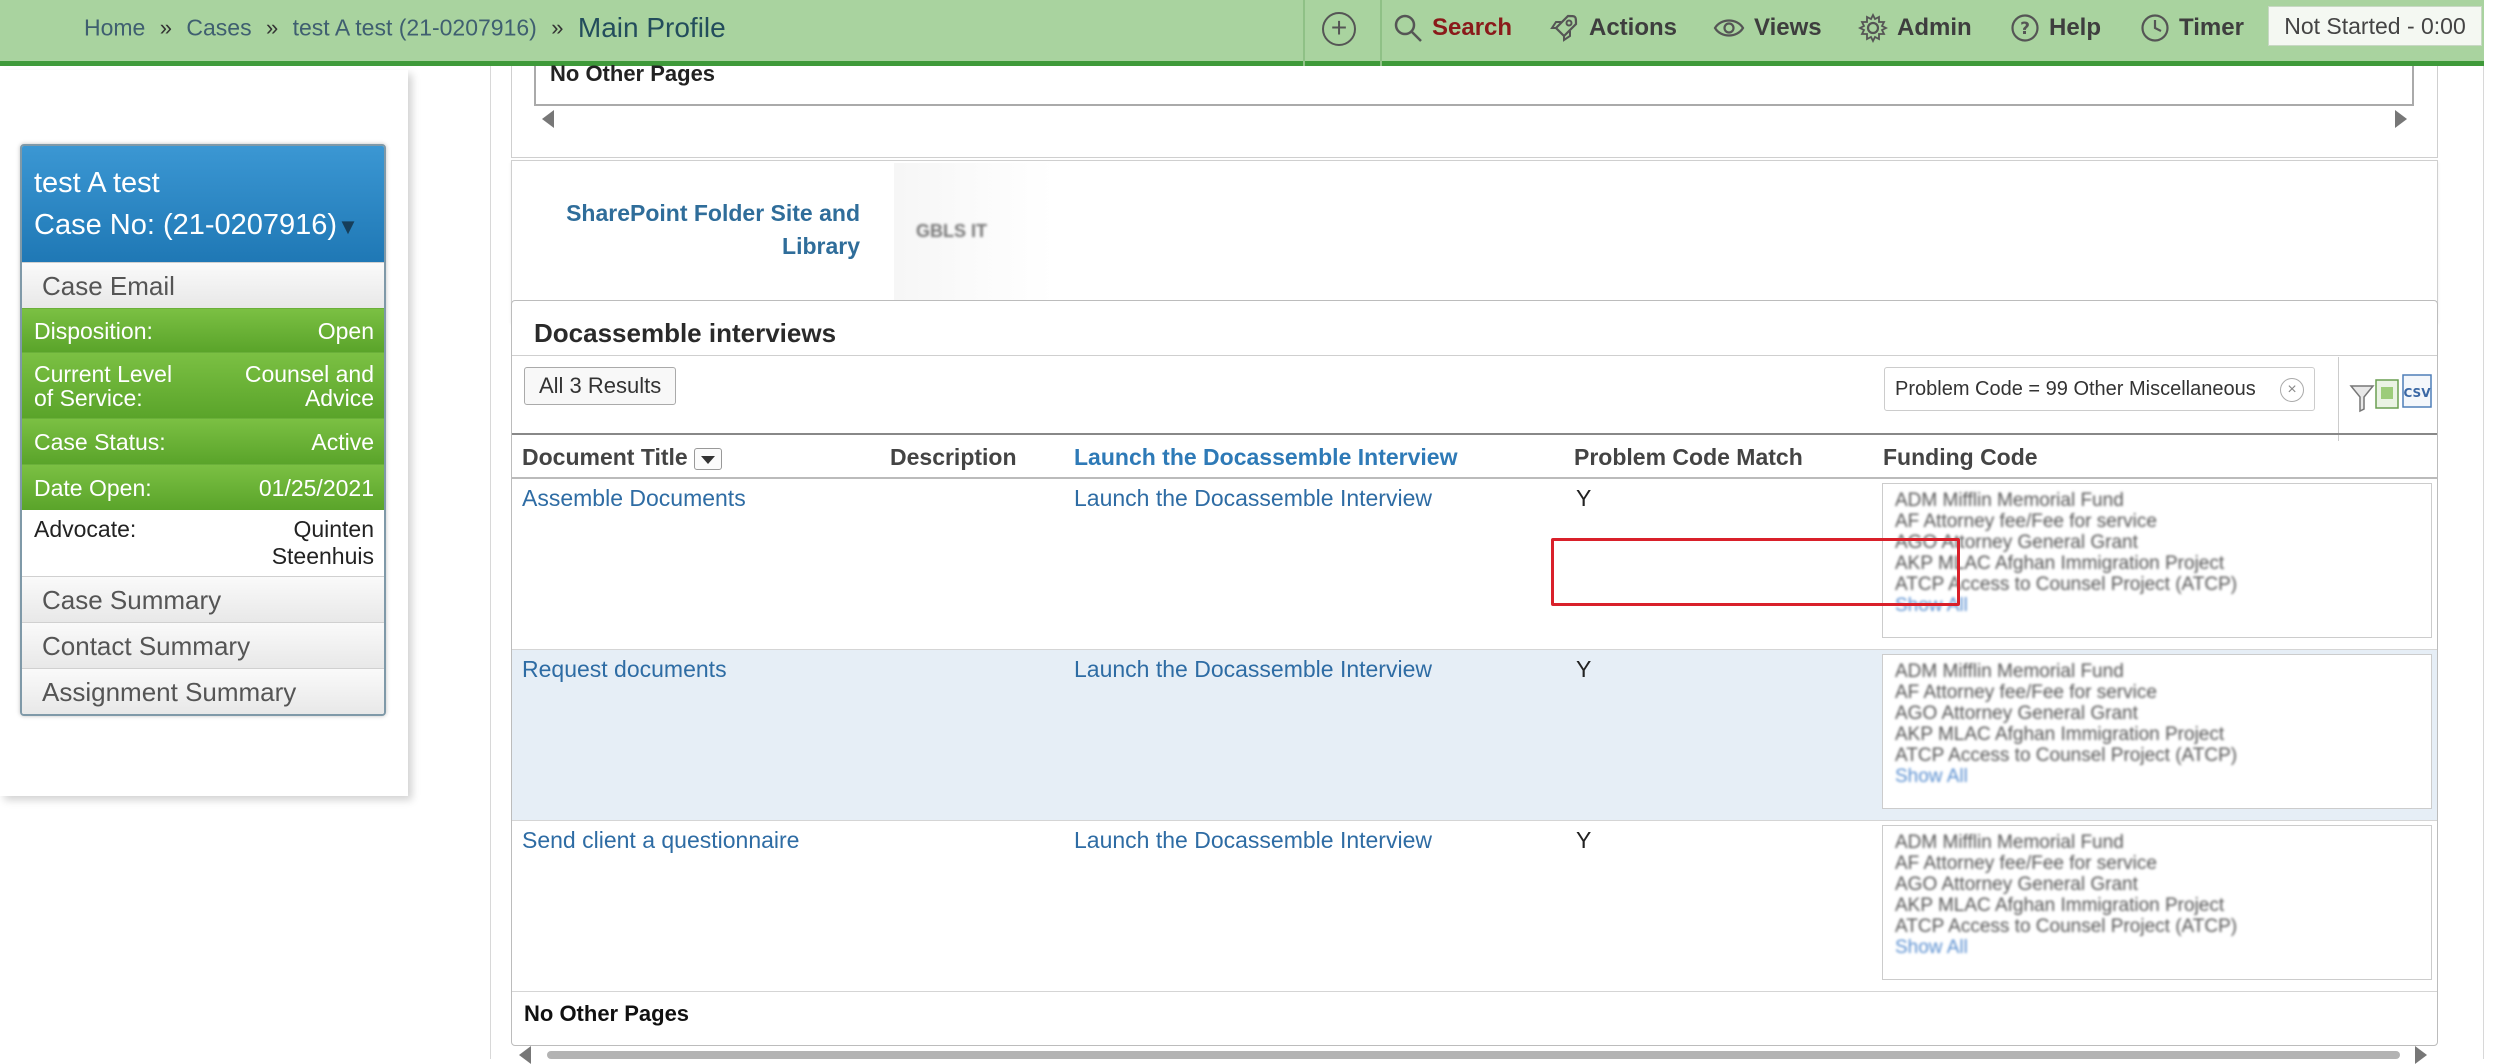 This screenshot has width=2500, height=1064. Describe the element at coordinates (951, 231) in the screenshot. I see `sharepoint-value-text: GBLS IT` at that location.